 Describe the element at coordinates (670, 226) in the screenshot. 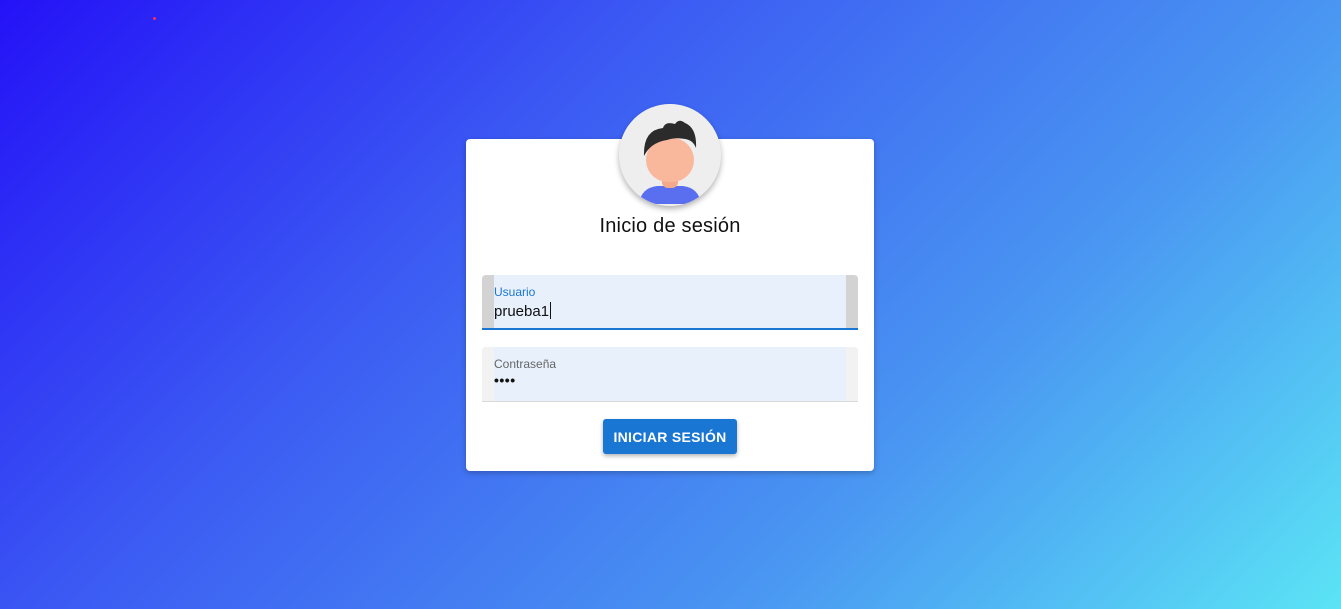

I see `page-title: Inicio de sesión` at that location.